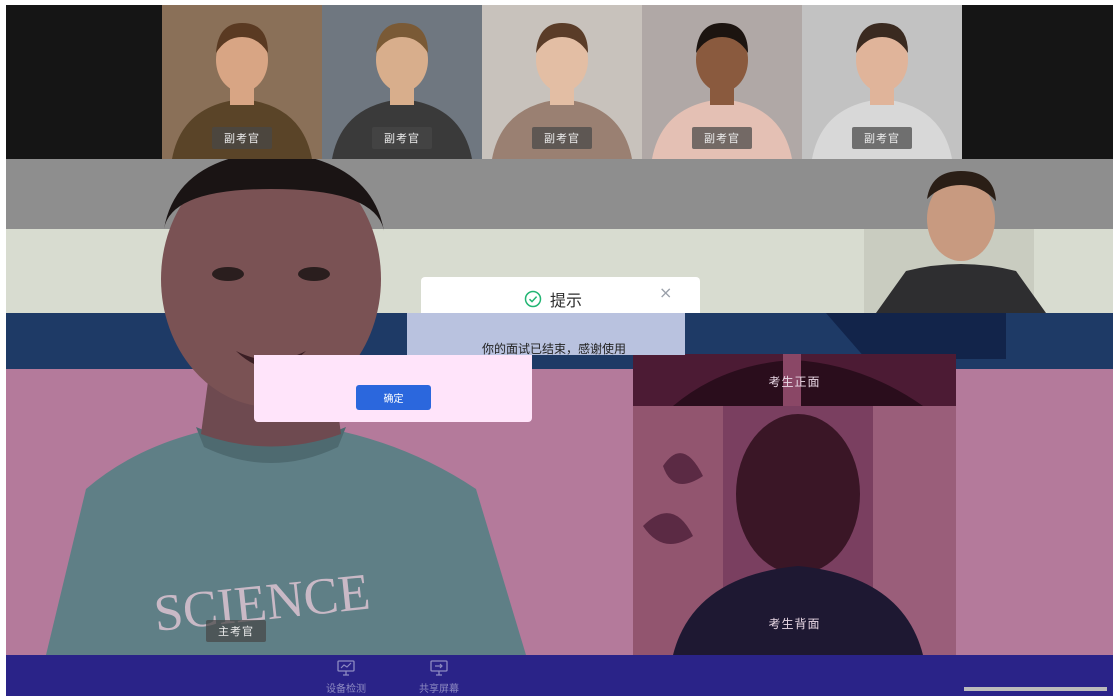 Image resolution: width=1113 pixels, height=696 pixels. I want to click on share-screen-button: 共享屏幕, so click(439, 677).